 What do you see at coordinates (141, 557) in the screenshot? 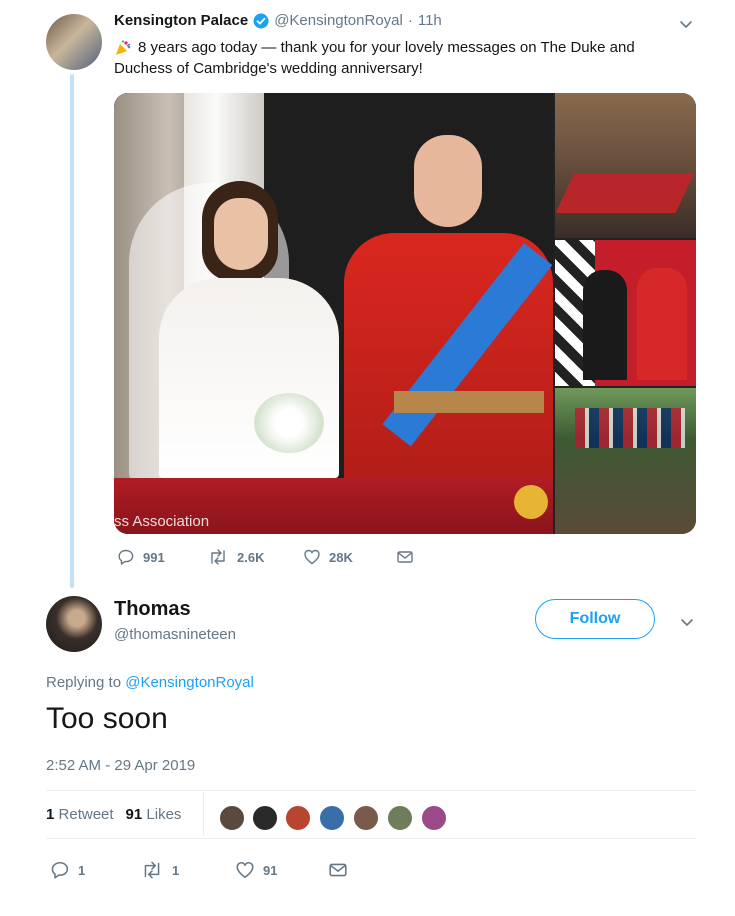
I see `reply-action: 991` at bounding box center [141, 557].